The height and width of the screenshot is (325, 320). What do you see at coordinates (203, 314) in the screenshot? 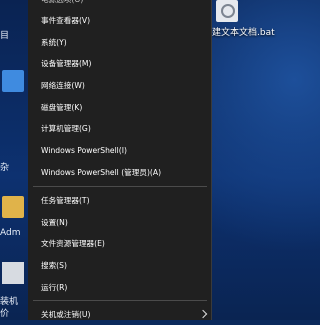
I see `chevron-right-icon` at bounding box center [203, 314].